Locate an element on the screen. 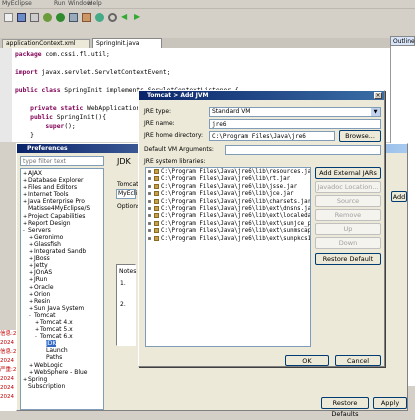 This screenshot has width=415, height=420. tab-springinit: SpringInit.java is located at coordinates (127, 43).